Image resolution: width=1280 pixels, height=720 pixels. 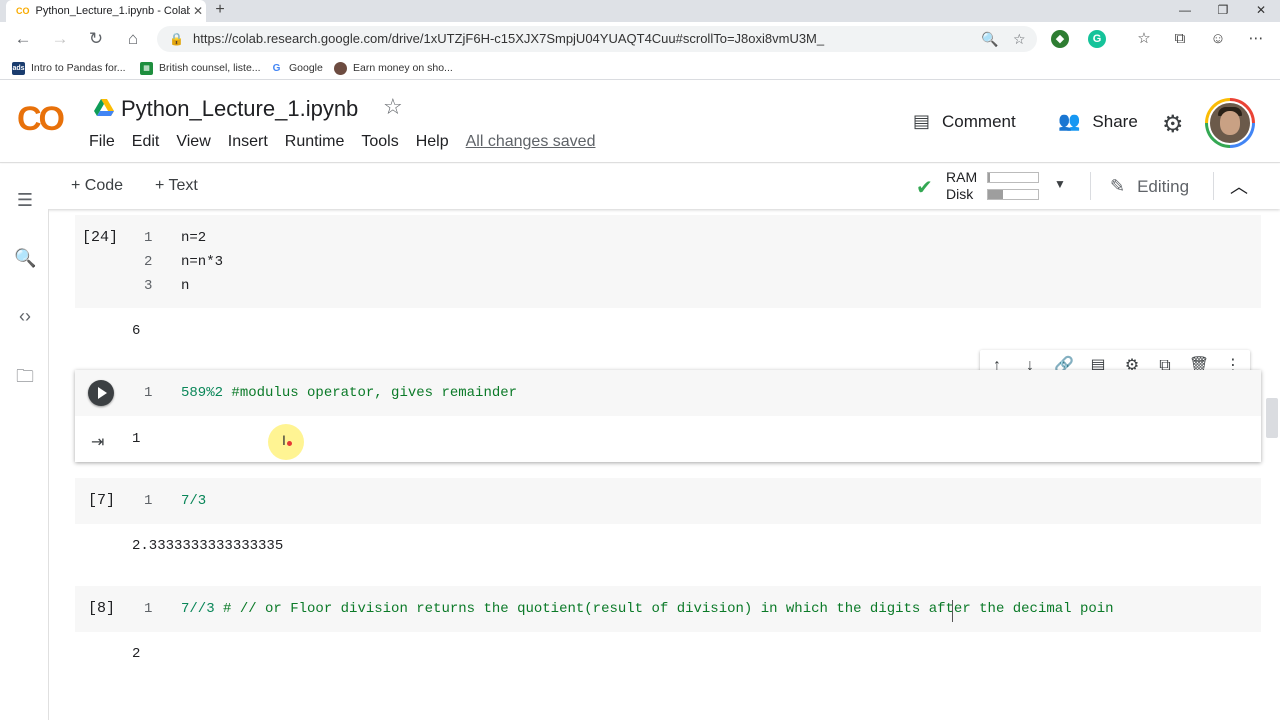 What do you see at coordinates (202, 262) in the screenshot?
I see `code-line: n=n*3` at bounding box center [202, 262].